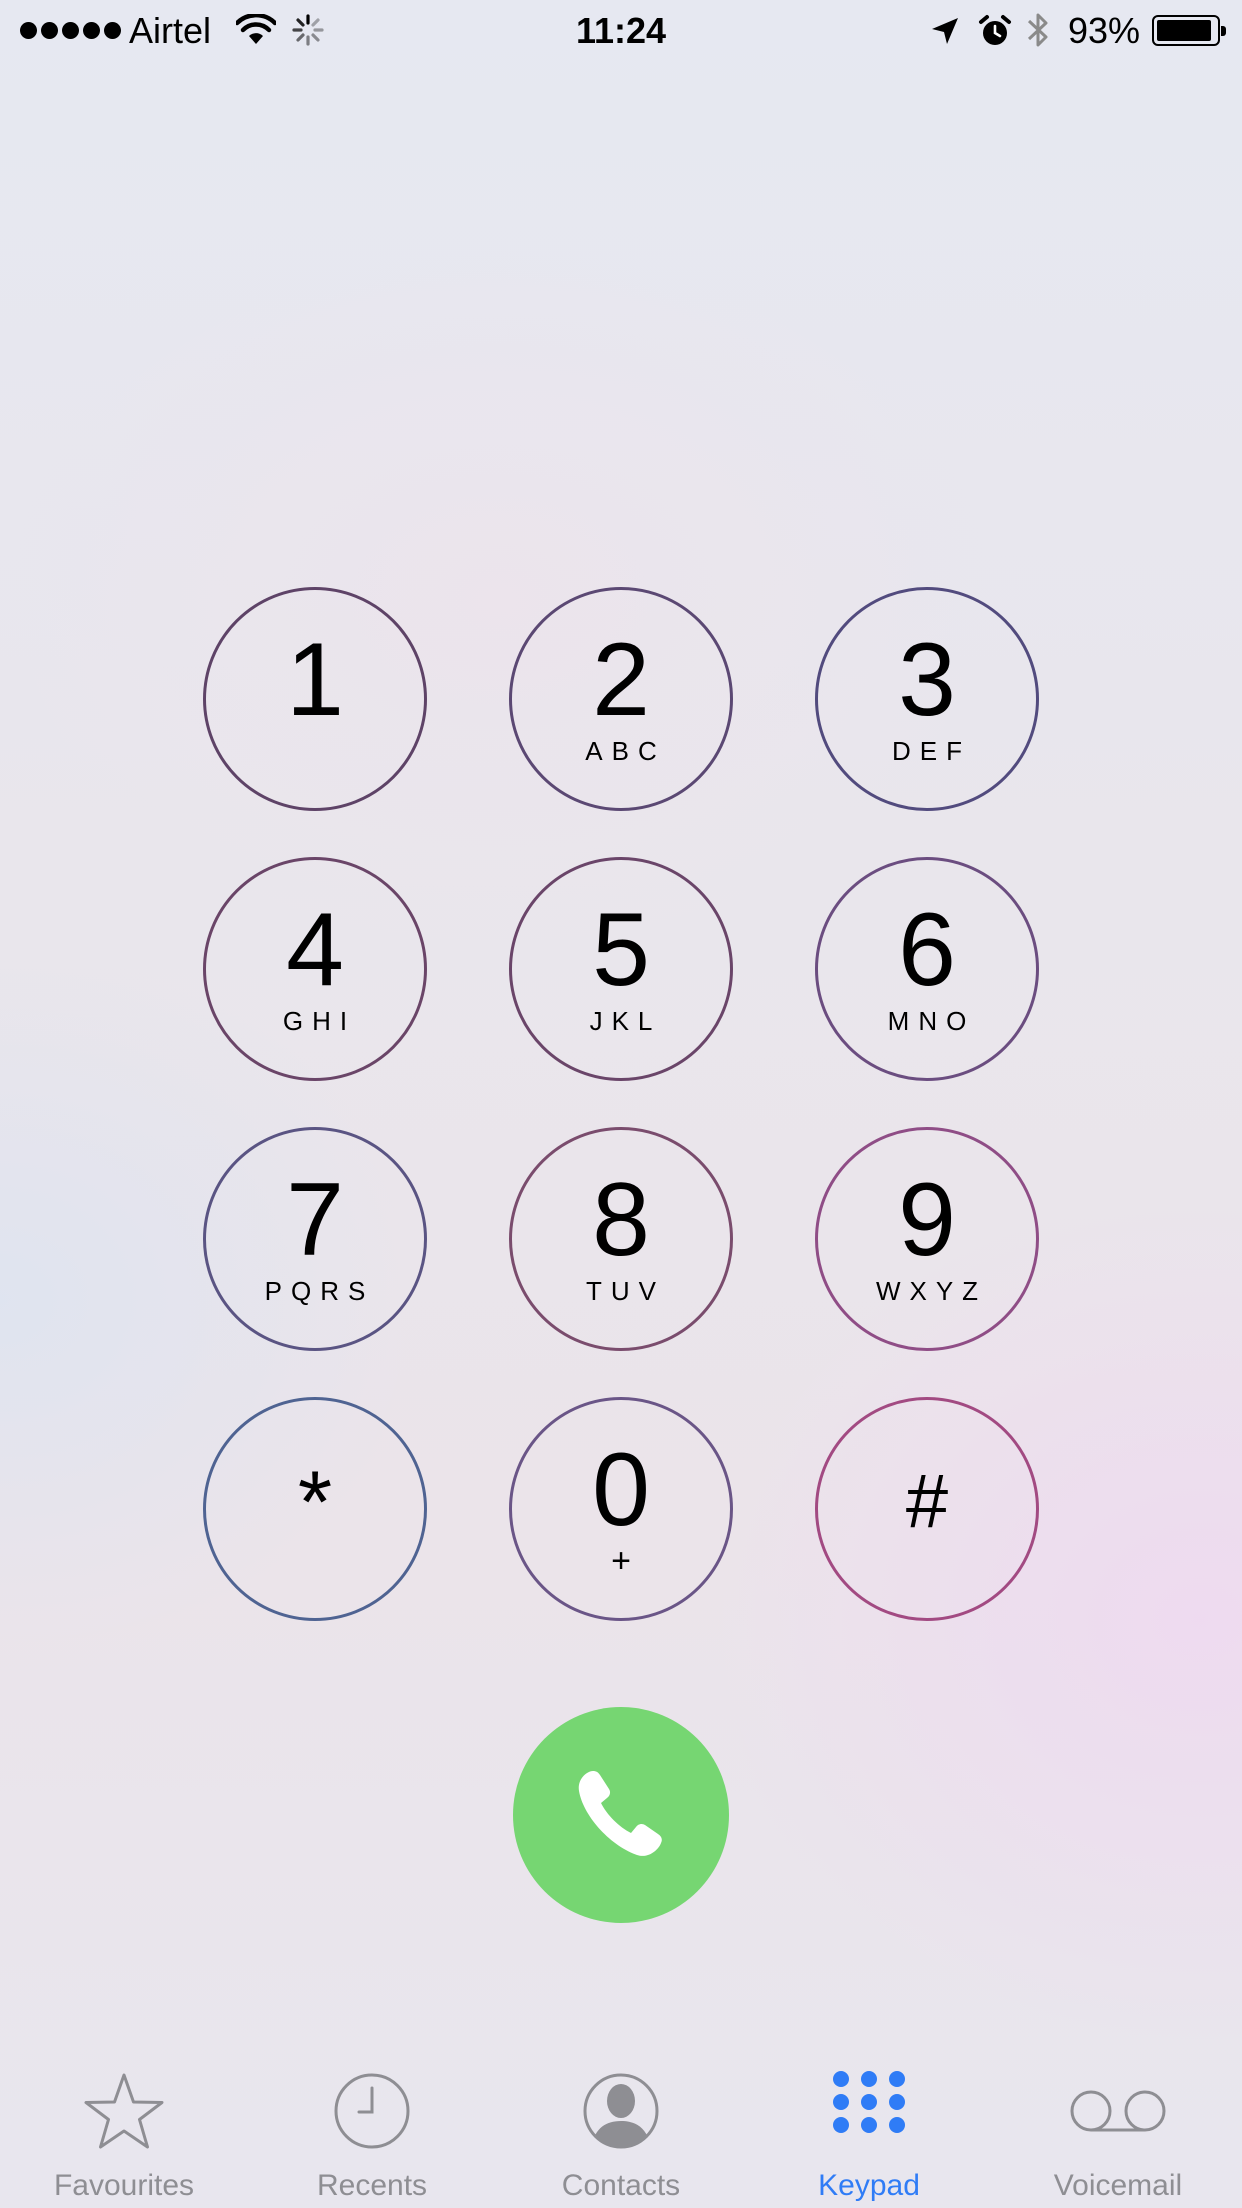  I want to click on key-0: 0 +, so click(621, 1509).